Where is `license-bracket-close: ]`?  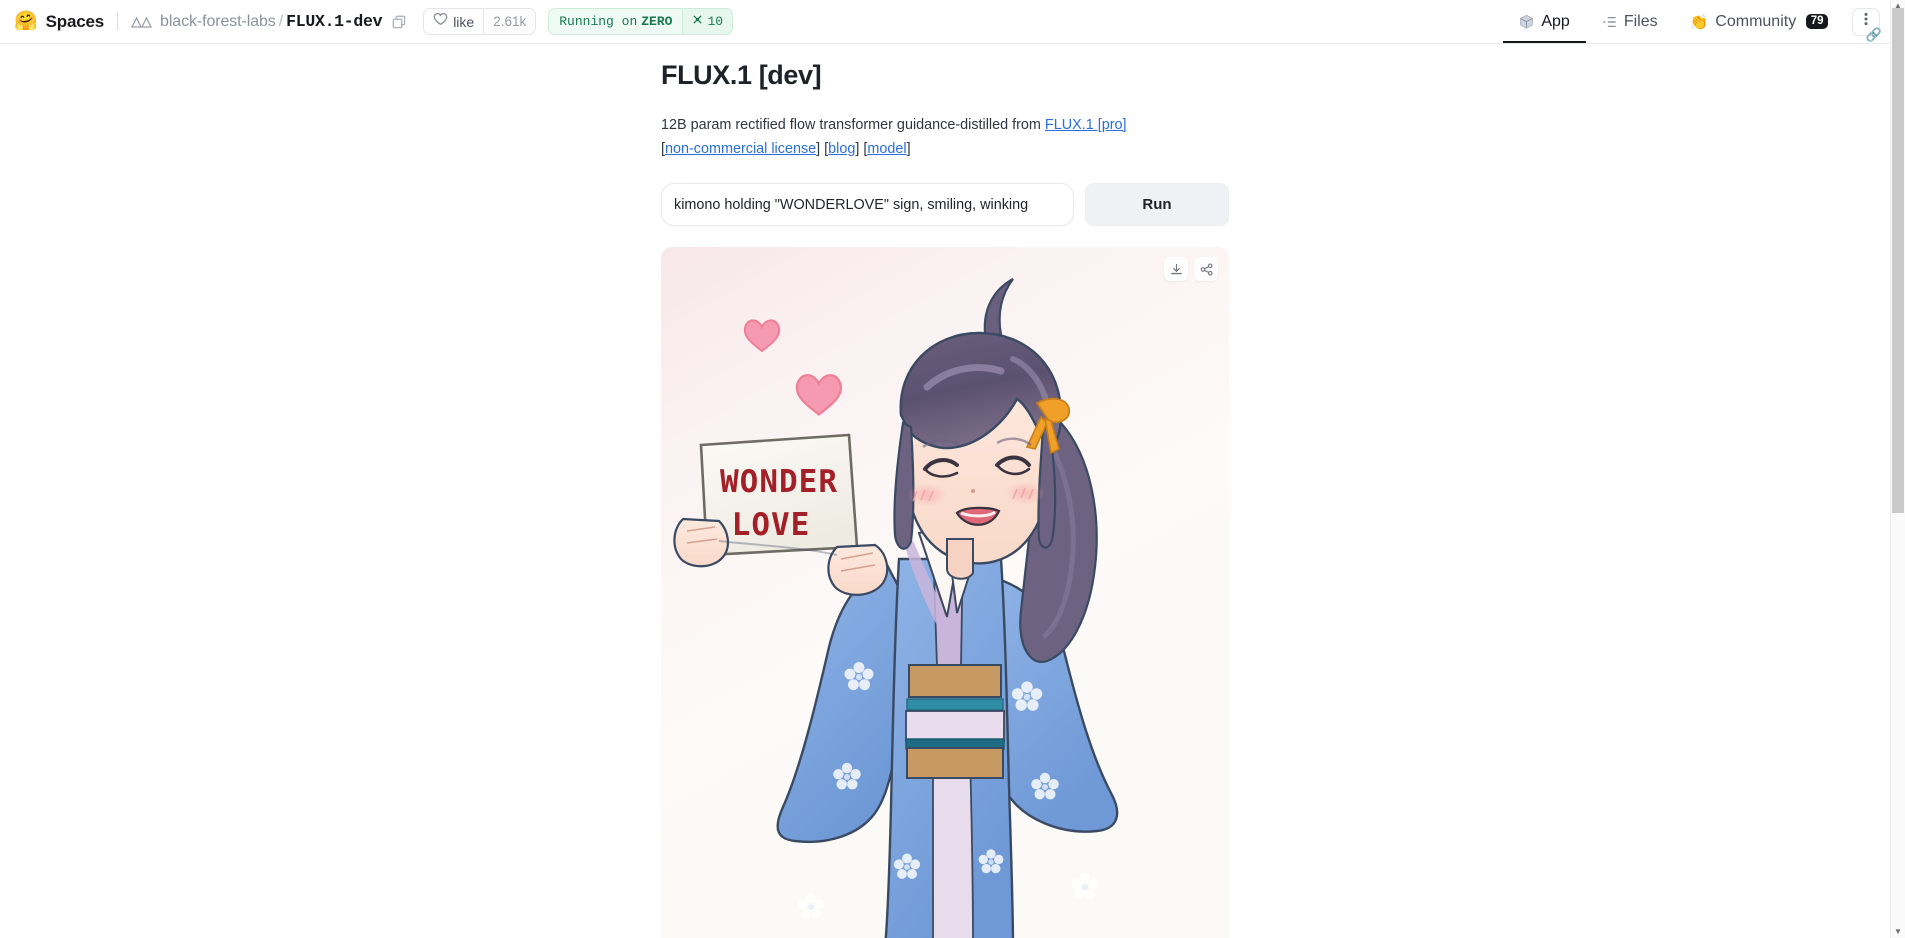 license-bracket-close: ] is located at coordinates (818, 149).